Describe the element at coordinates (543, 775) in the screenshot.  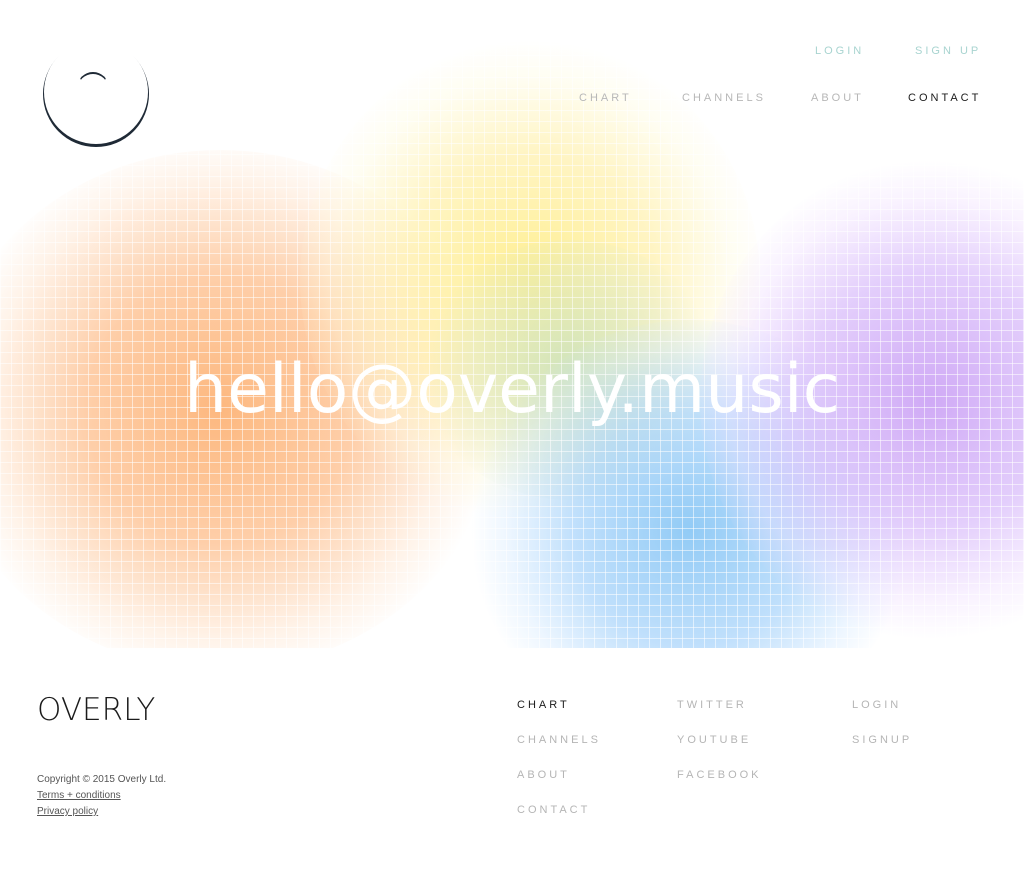
I see `footer-nav-about: ABOUT` at that location.